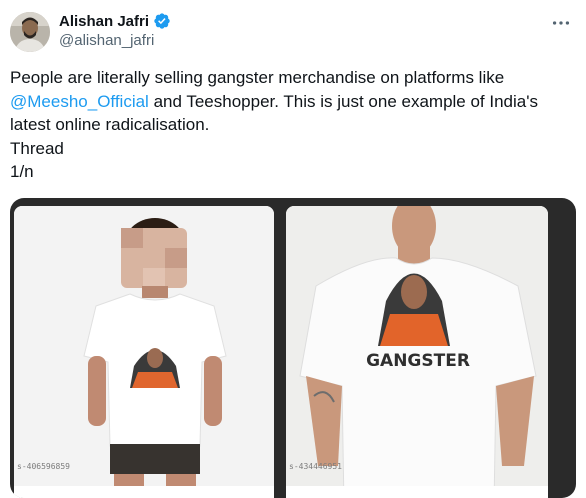 The image size is (586, 498). I want to click on shirt-print-text: GANGSTER, so click(418, 361).